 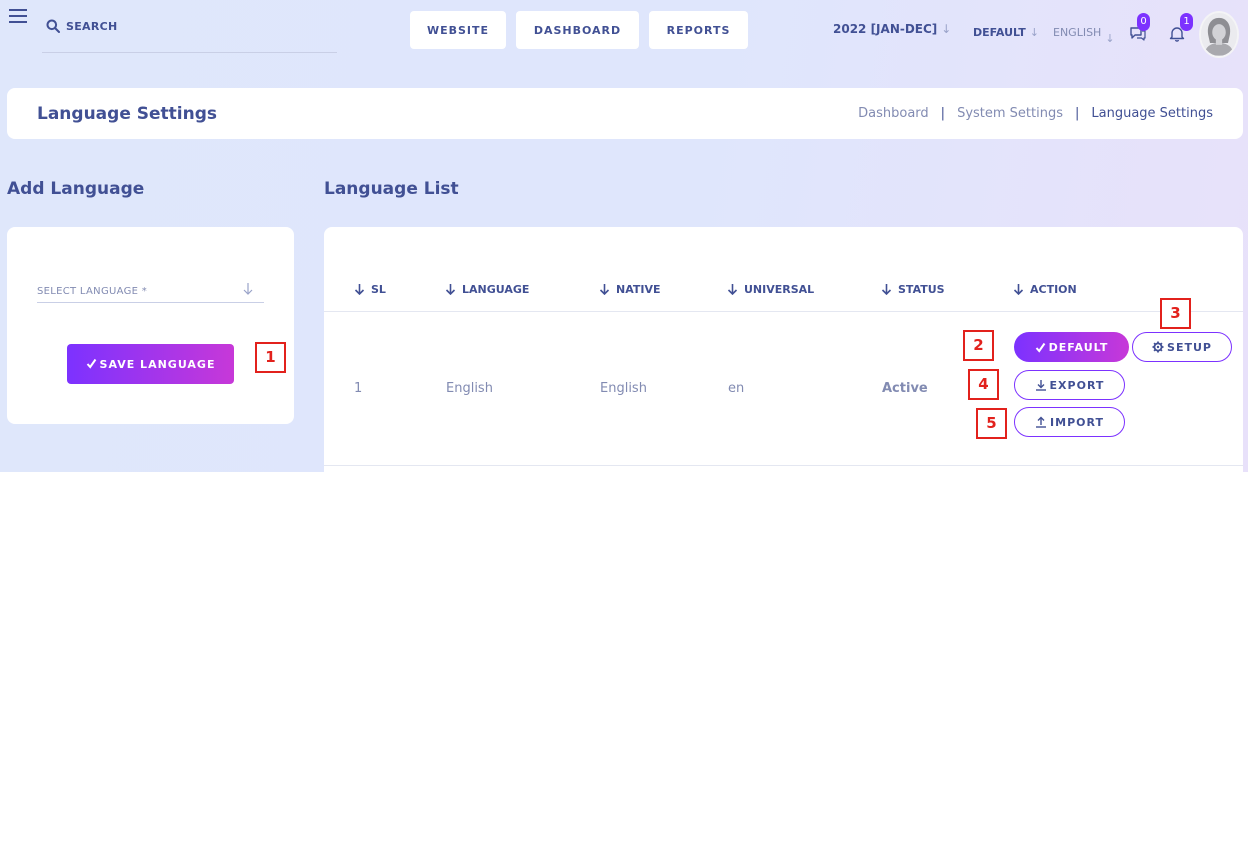 I want to click on save-language-button: SAVE LANGUAGE, so click(x=150, y=364).